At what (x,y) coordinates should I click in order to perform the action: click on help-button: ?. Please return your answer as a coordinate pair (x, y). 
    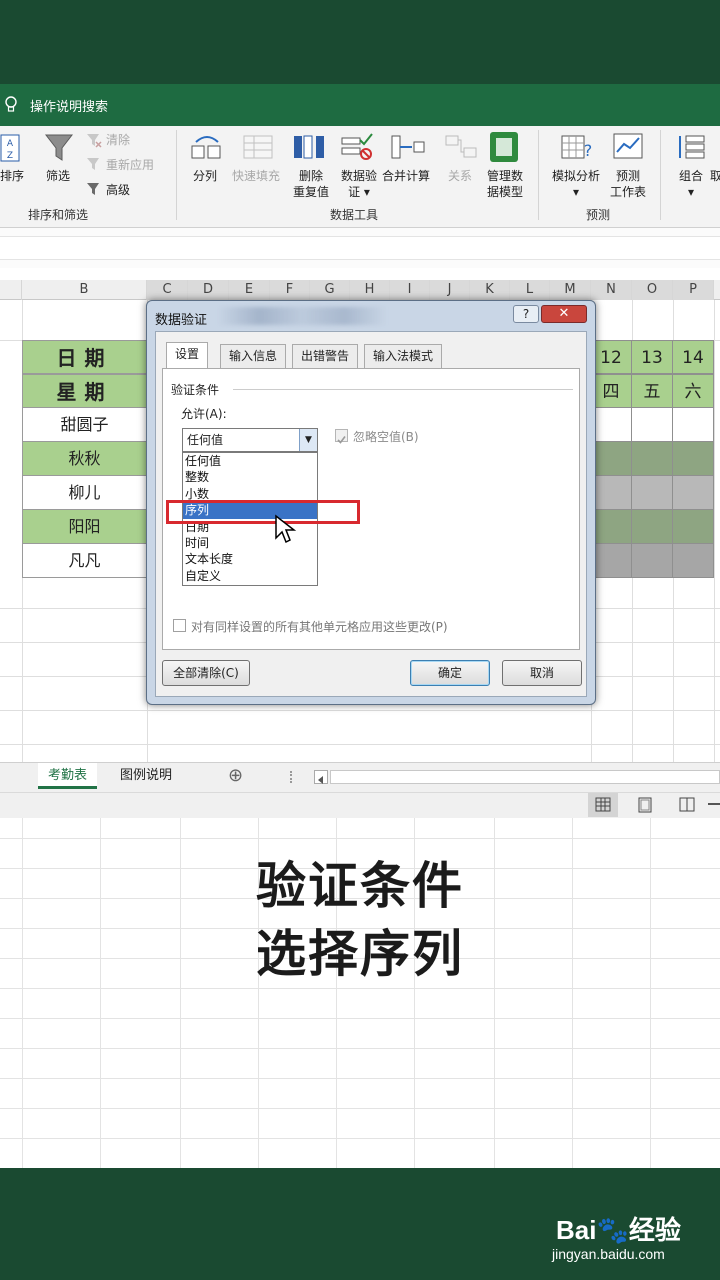
    Looking at the image, I should click on (526, 314).